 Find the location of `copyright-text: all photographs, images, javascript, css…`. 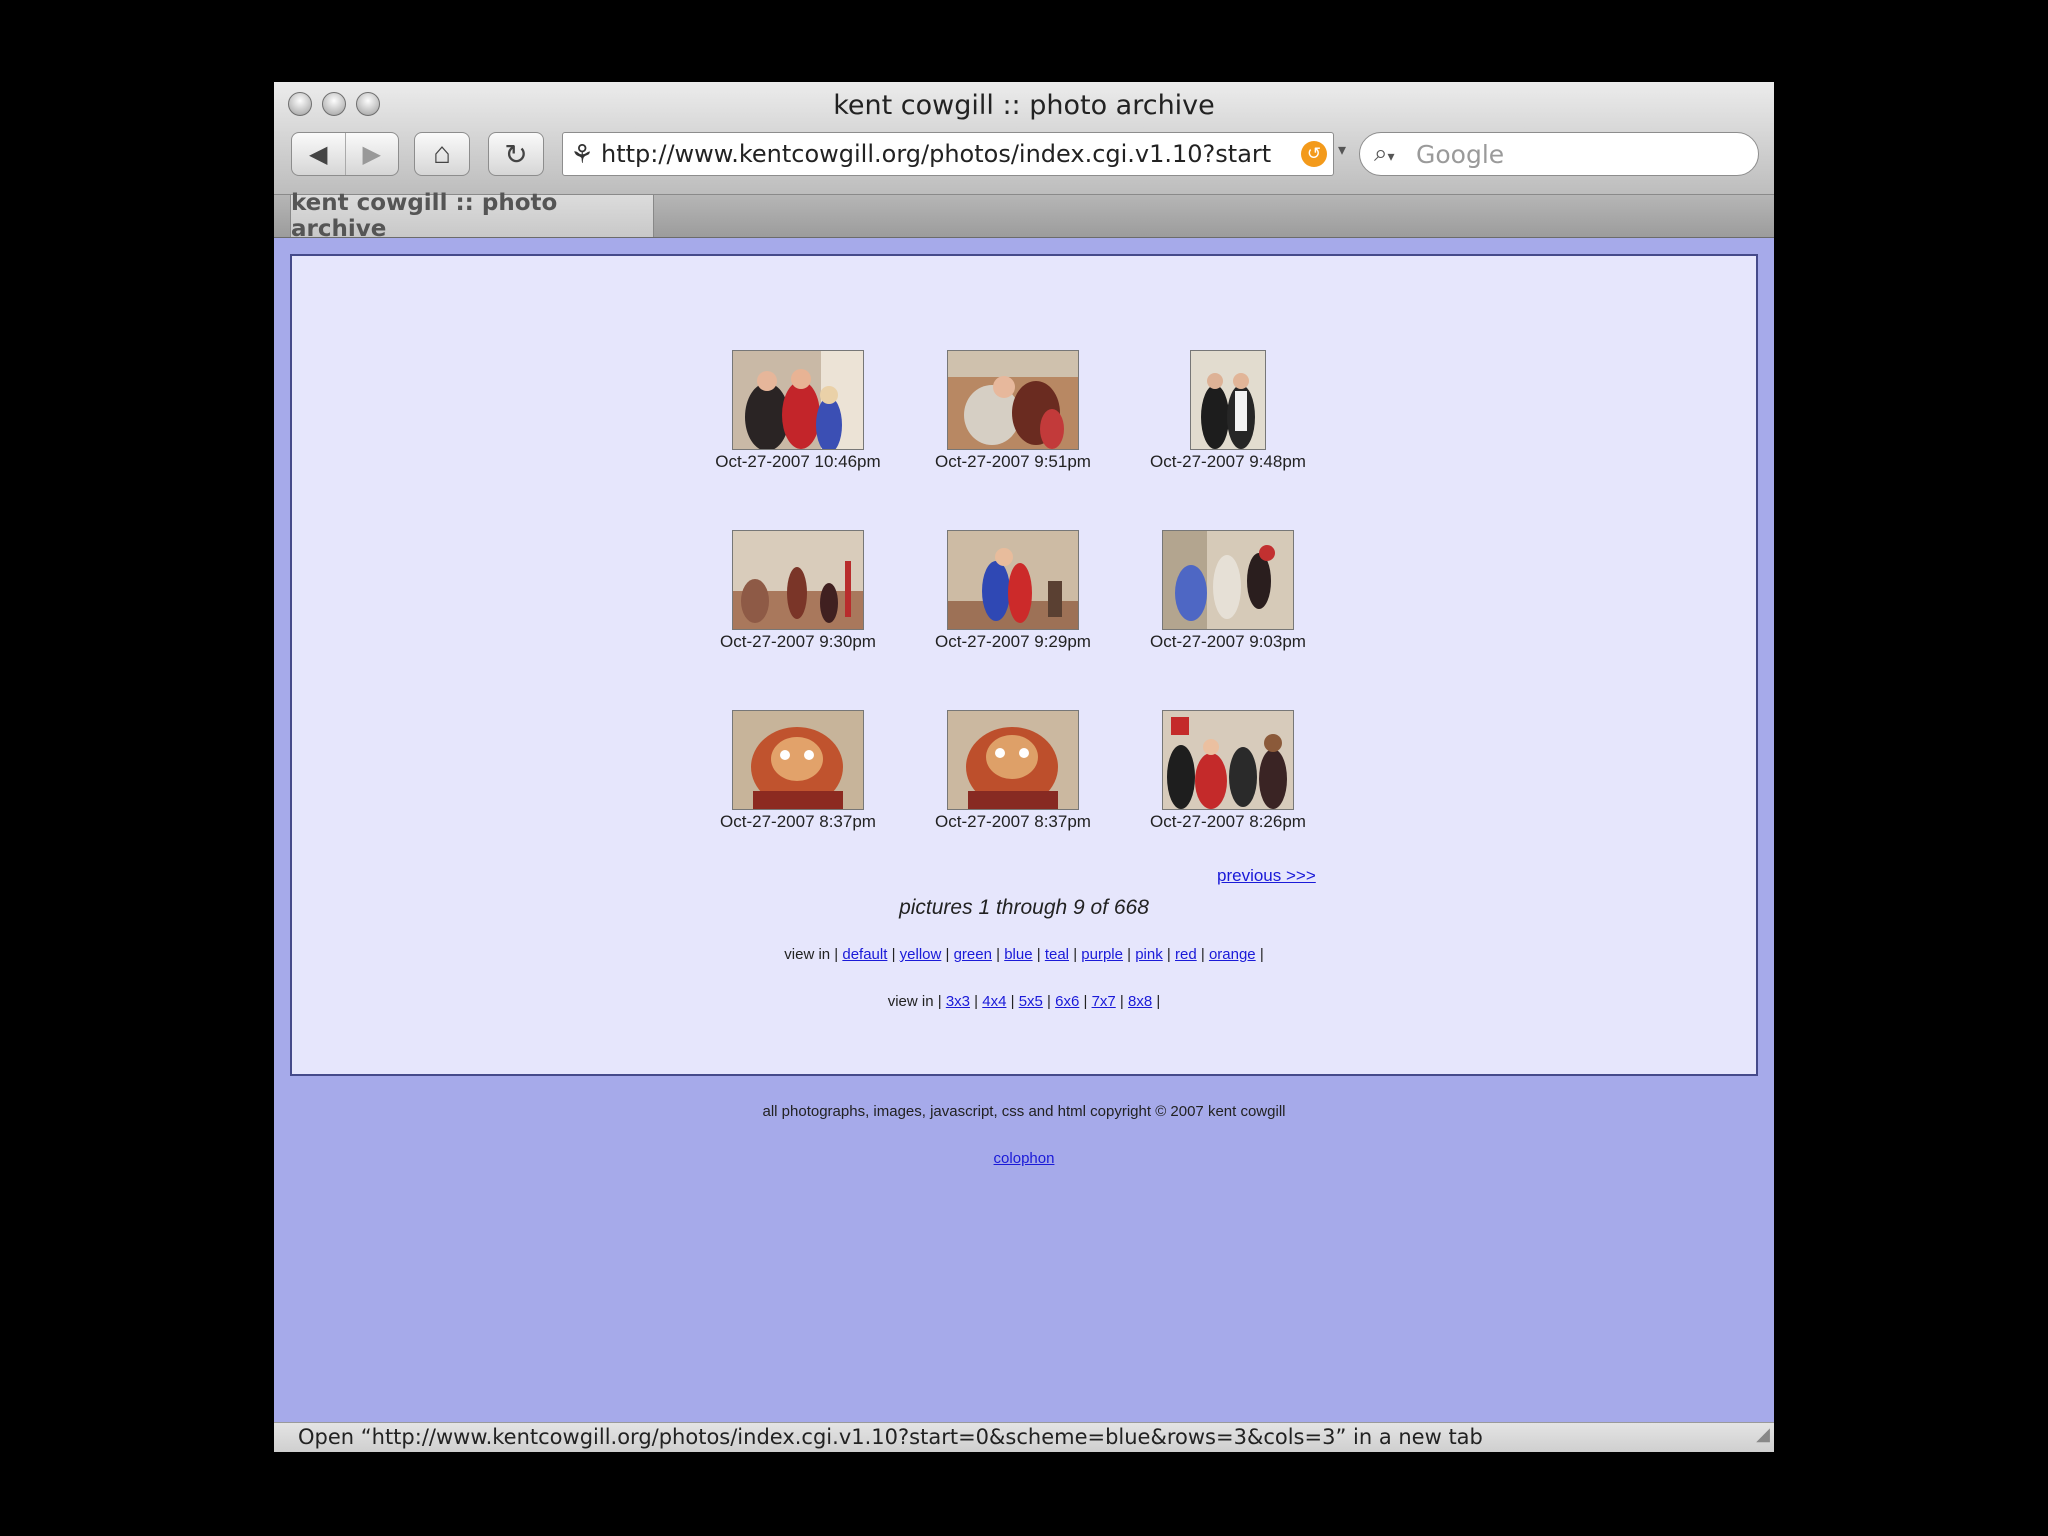

copyright-text: all photographs, images, javascript, css… is located at coordinates (1024, 1111).